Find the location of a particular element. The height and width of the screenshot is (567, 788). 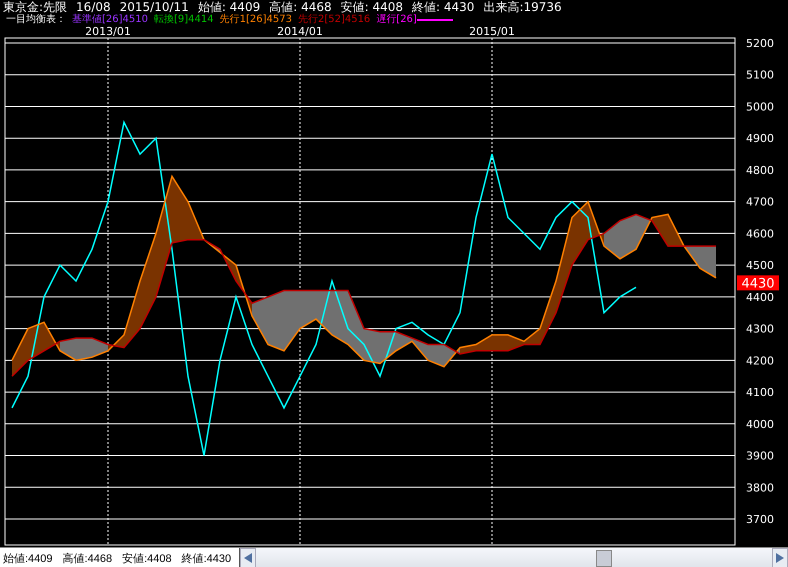

header-field: 終値: 4430 is located at coordinates (443, 7).